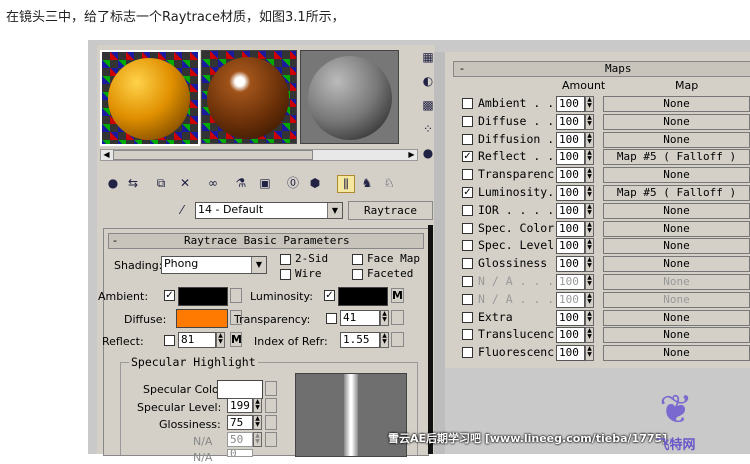 This screenshot has width=750, height=464. What do you see at coordinates (285, 259) in the screenshot?
I see `two-sided-checkbox` at bounding box center [285, 259].